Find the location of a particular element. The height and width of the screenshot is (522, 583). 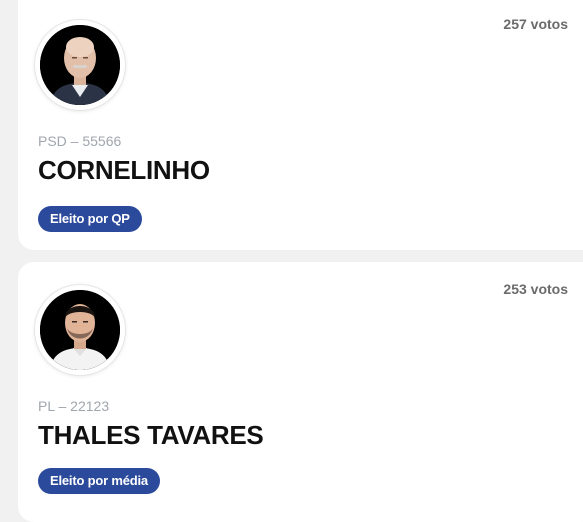

party-number: PL – 22123 is located at coordinates (74, 406).